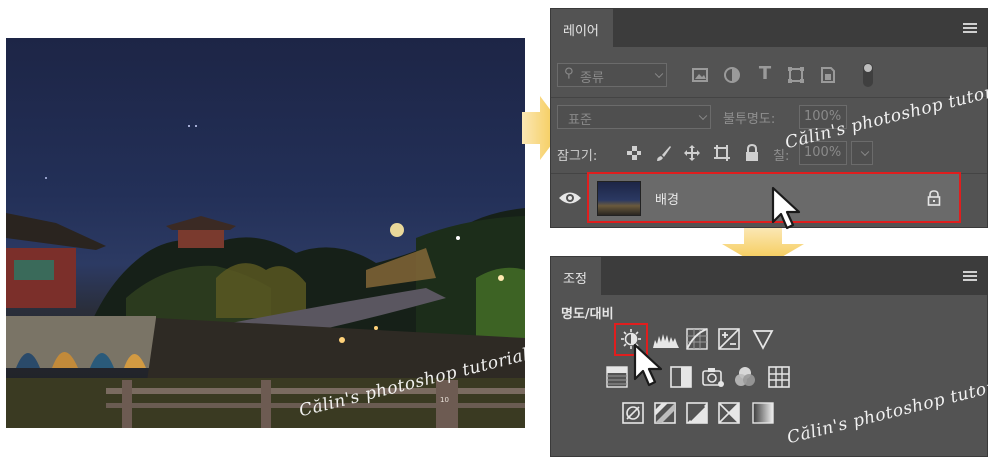 The width and height of the screenshot is (1000, 468). Describe the element at coordinates (862, 153) in the screenshot. I see `fill-dropdown` at that location.